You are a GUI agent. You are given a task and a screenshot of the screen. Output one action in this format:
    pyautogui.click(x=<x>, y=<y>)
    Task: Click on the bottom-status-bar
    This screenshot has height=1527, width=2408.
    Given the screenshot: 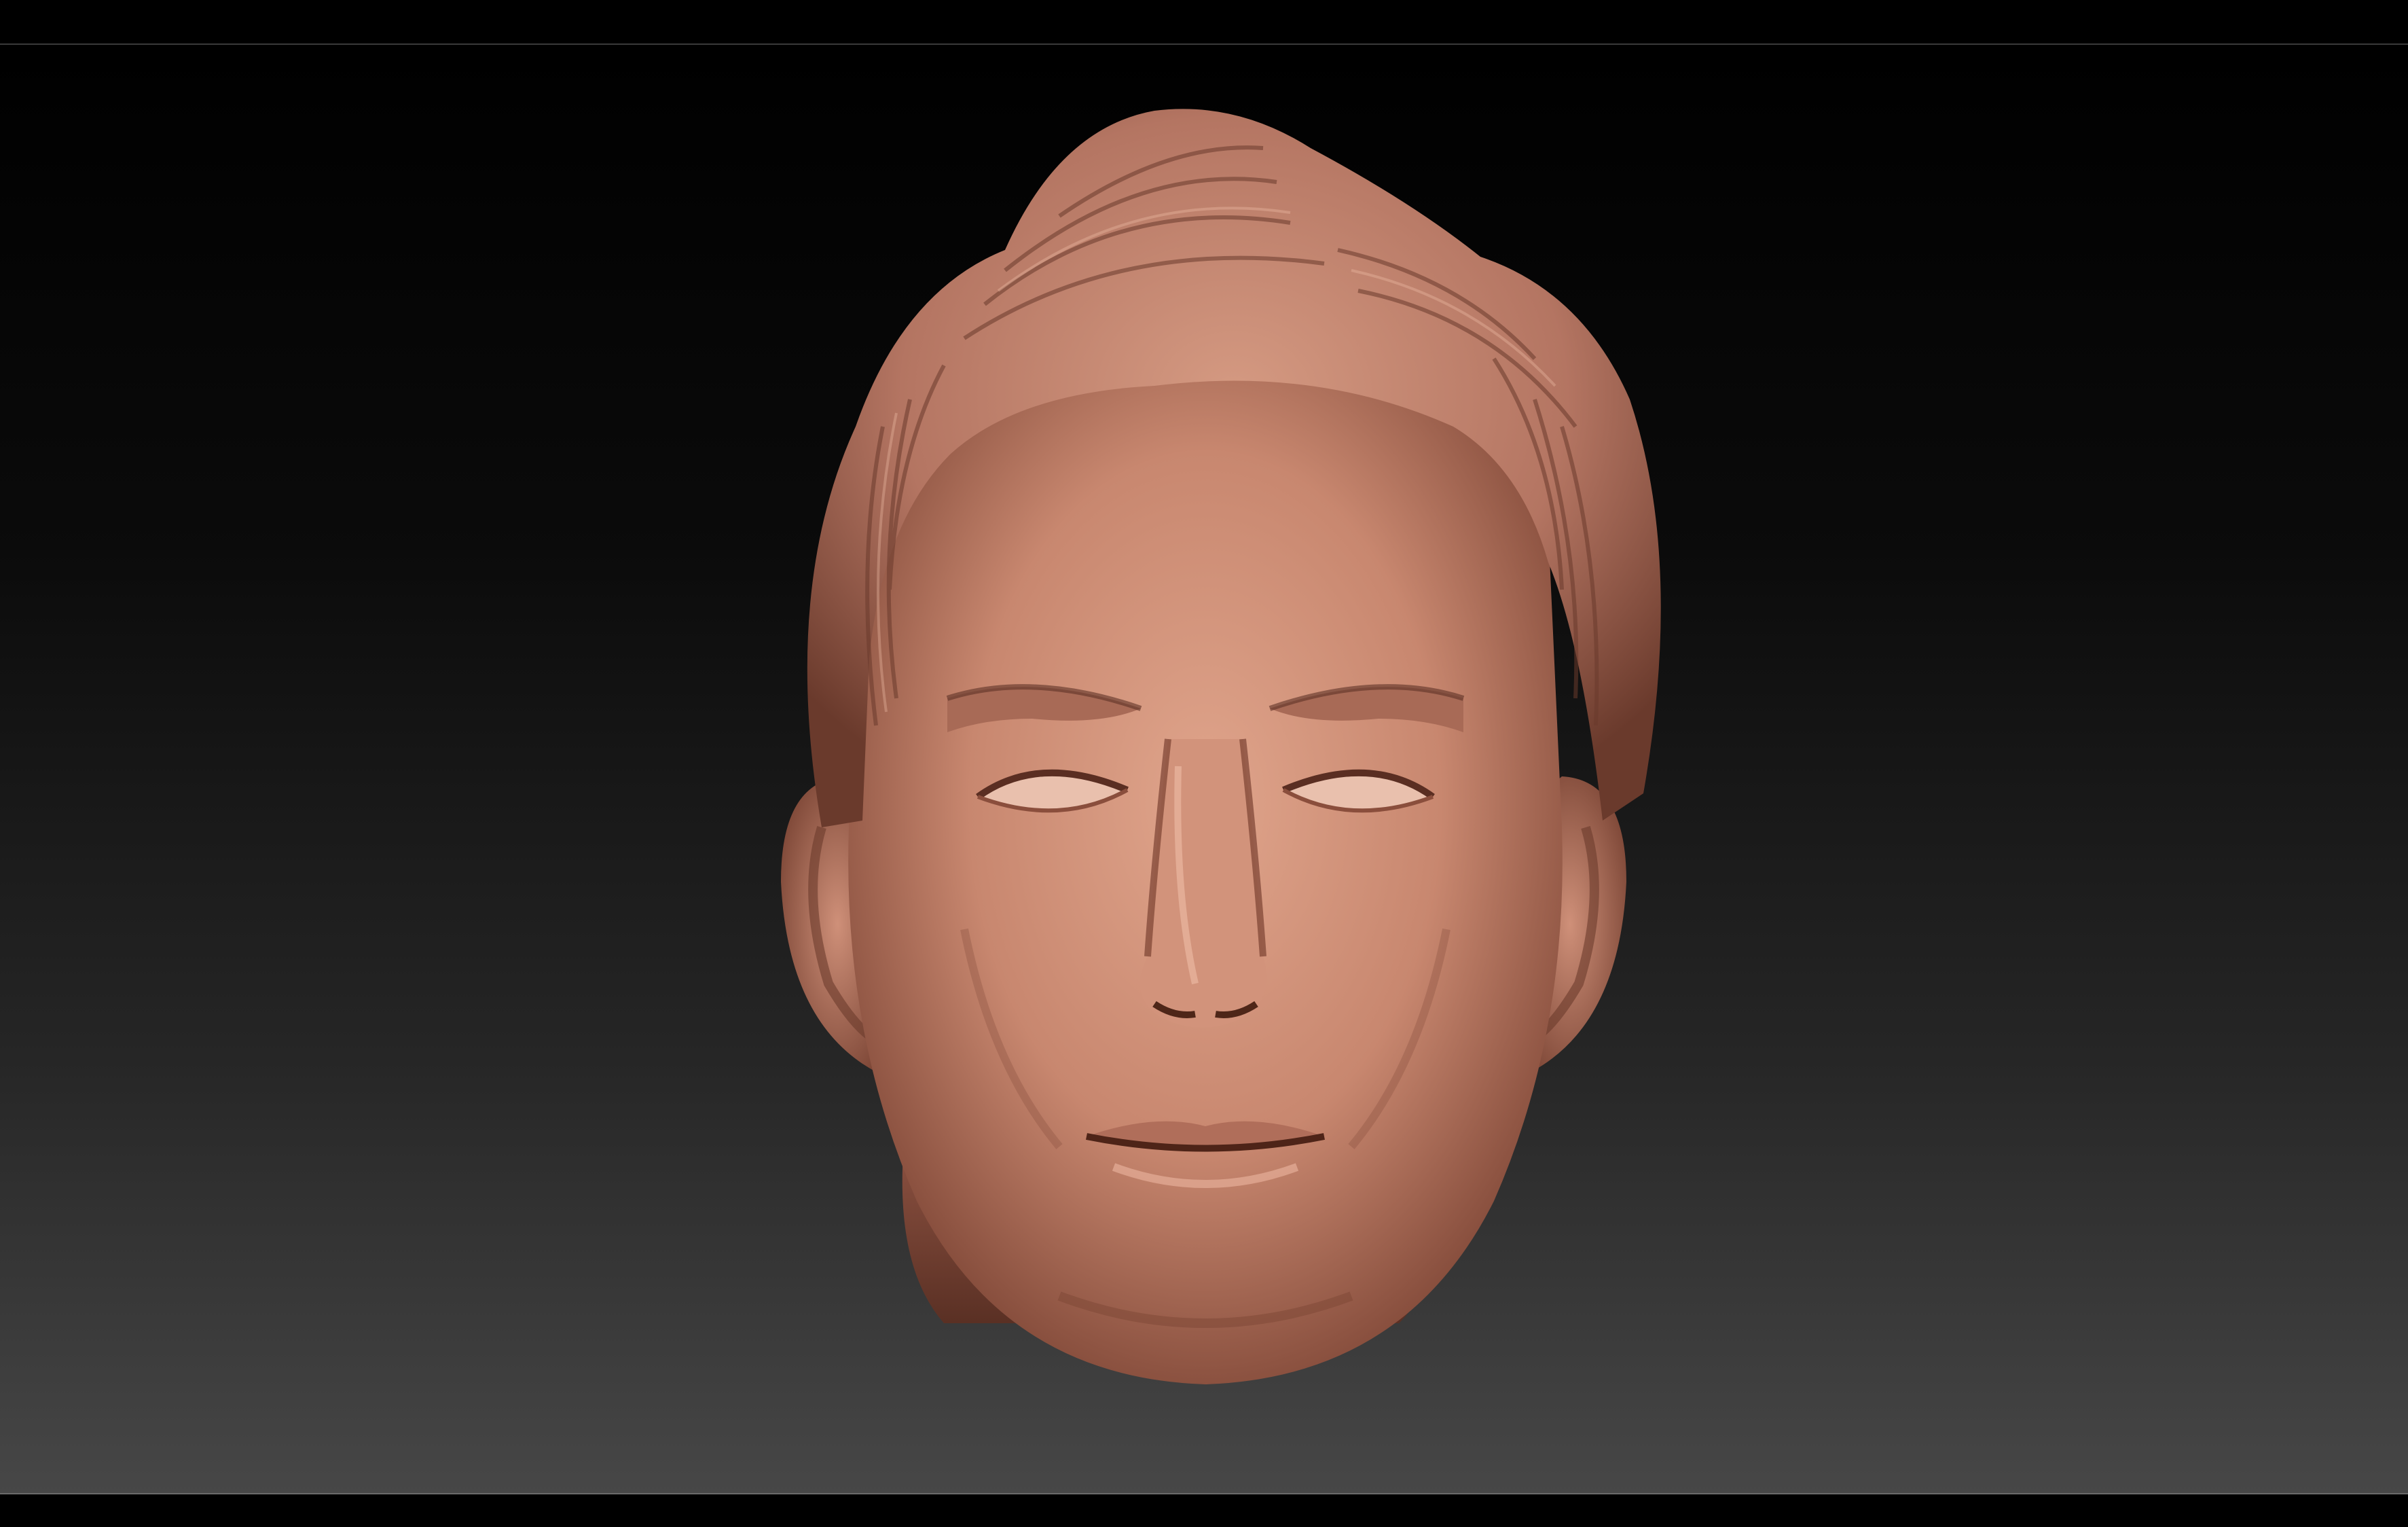 What is the action you would take?
    pyautogui.click(x=1204, y=1510)
    